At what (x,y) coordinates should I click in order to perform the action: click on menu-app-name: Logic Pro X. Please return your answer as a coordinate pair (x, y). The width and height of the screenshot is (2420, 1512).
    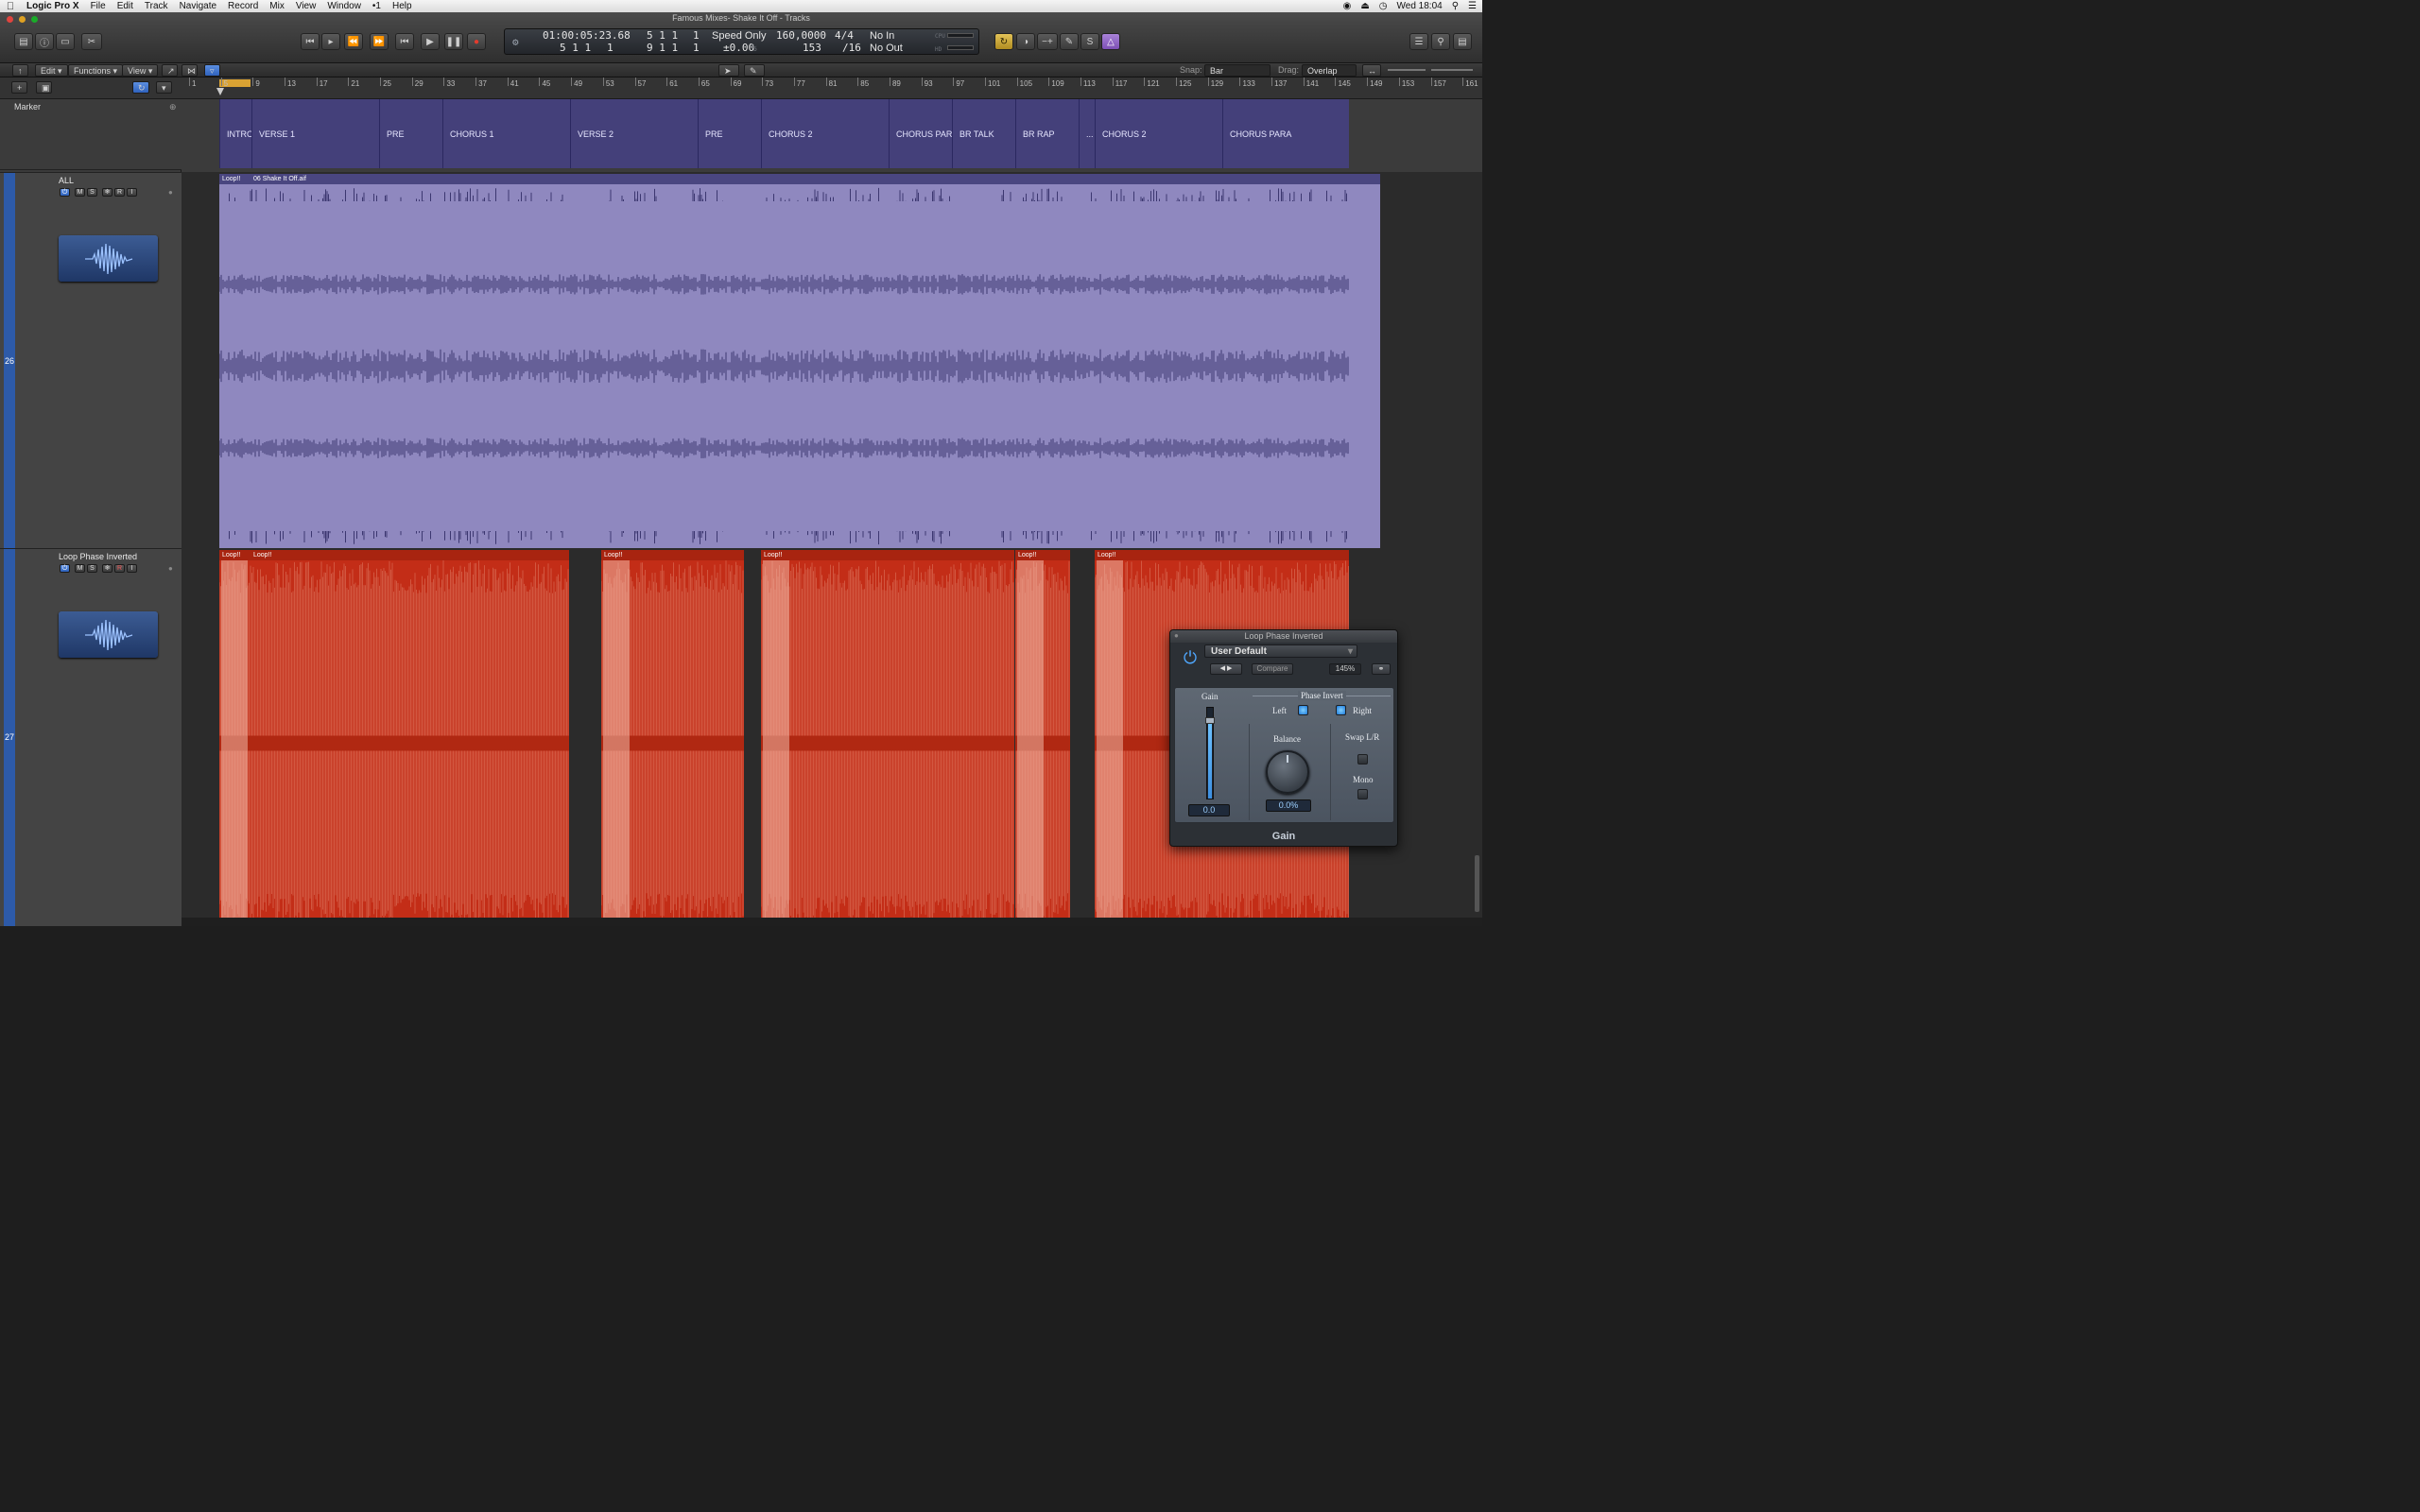
    Looking at the image, I should click on (53, 6).